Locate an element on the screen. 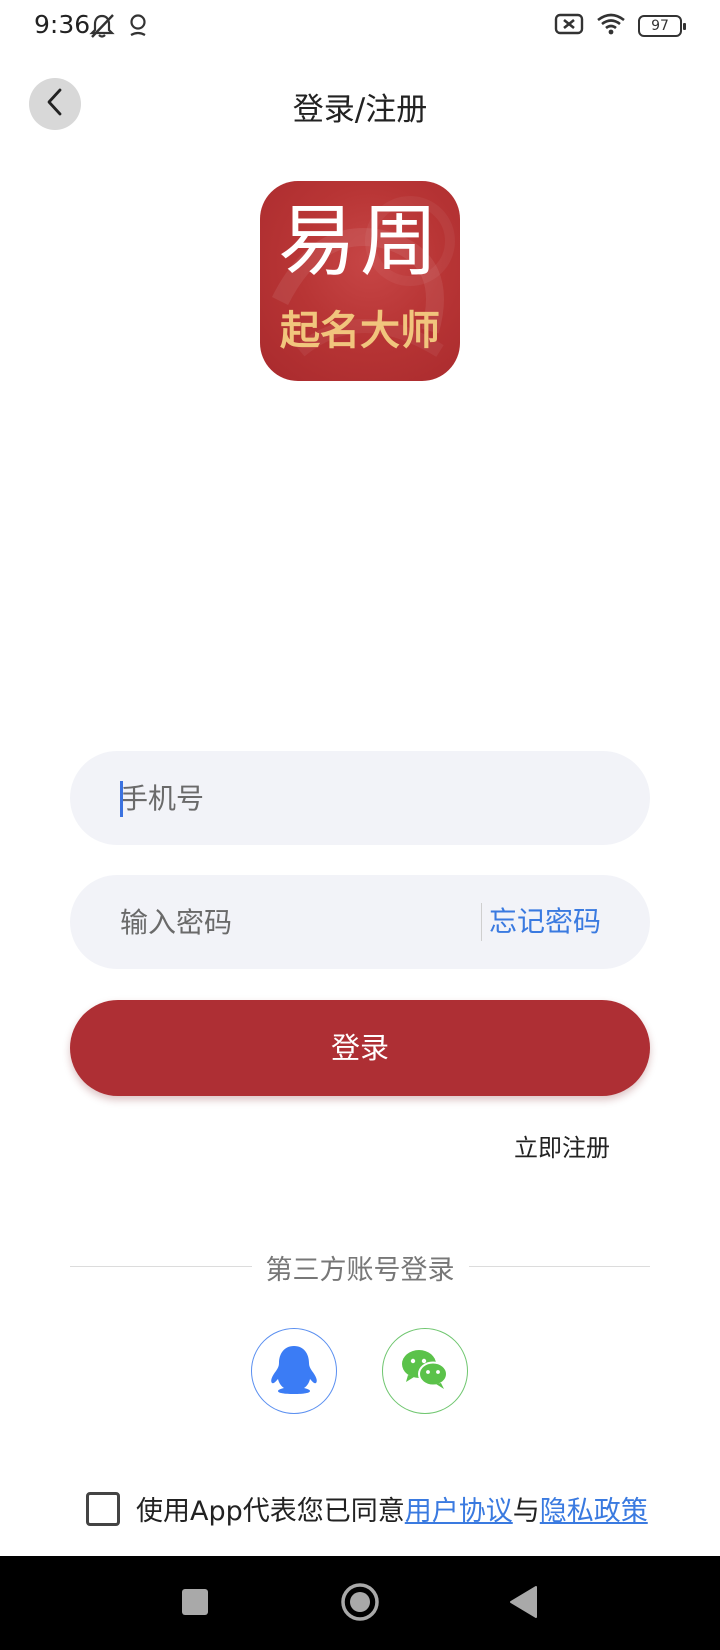  recents-square-icon is located at coordinates (195, 1604).